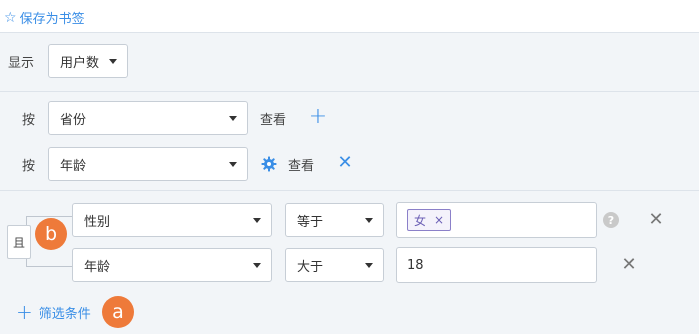 This screenshot has height=334, width=699. What do you see at coordinates (420, 220) in the screenshot?
I see `value-tag-label: 女` at bounding box center [420, 220].